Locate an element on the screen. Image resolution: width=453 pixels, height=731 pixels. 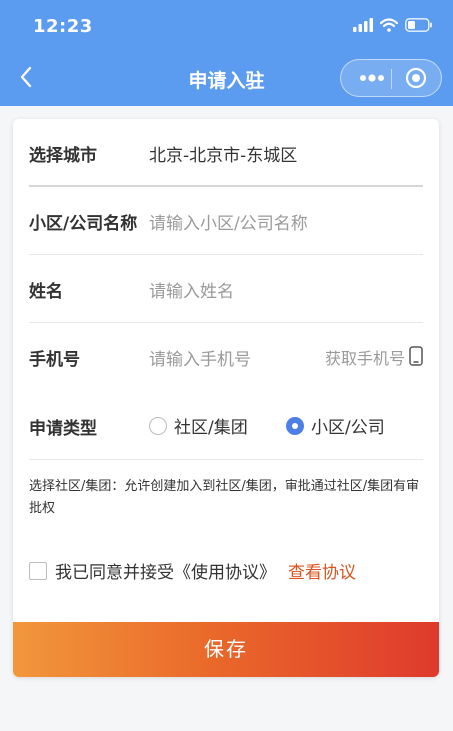
agreement-text: 我已同意并接受《使用协议》 is located at coordinates (165, 573).